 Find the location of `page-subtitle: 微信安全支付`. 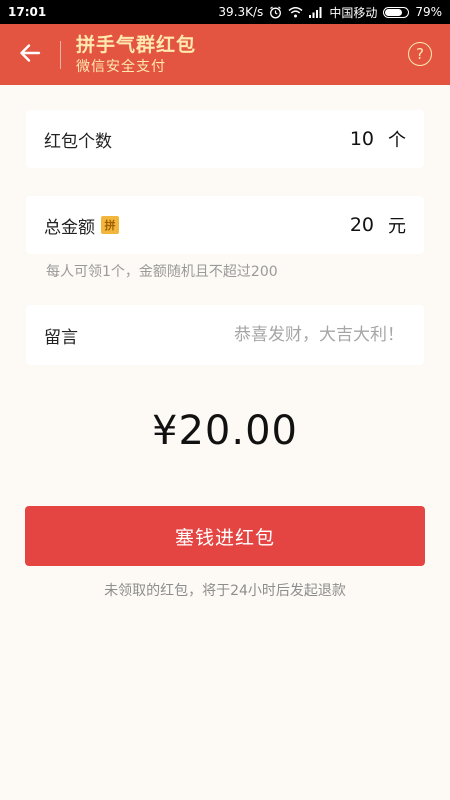

page-subtitle: 微信安全支付 is located at coordinates (121, 67).